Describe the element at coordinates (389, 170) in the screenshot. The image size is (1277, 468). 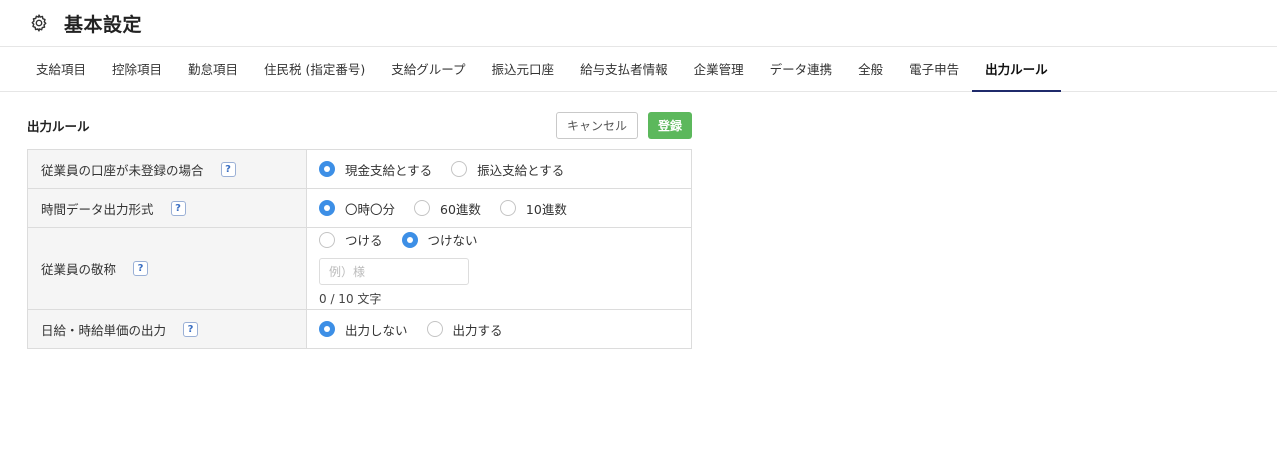
I see `radio-label: 現金支給とする` at that location.